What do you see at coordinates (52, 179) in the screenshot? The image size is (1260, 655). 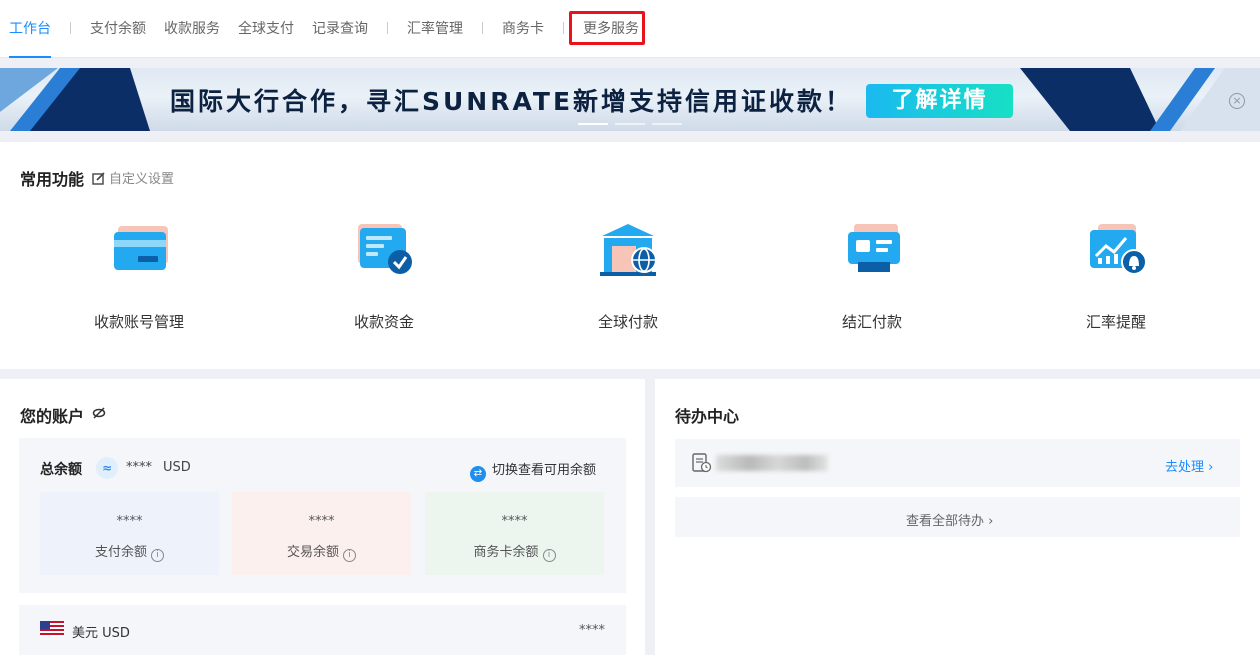 I see `common-functions-title: 常用功能` at bounding box center [52, 179].